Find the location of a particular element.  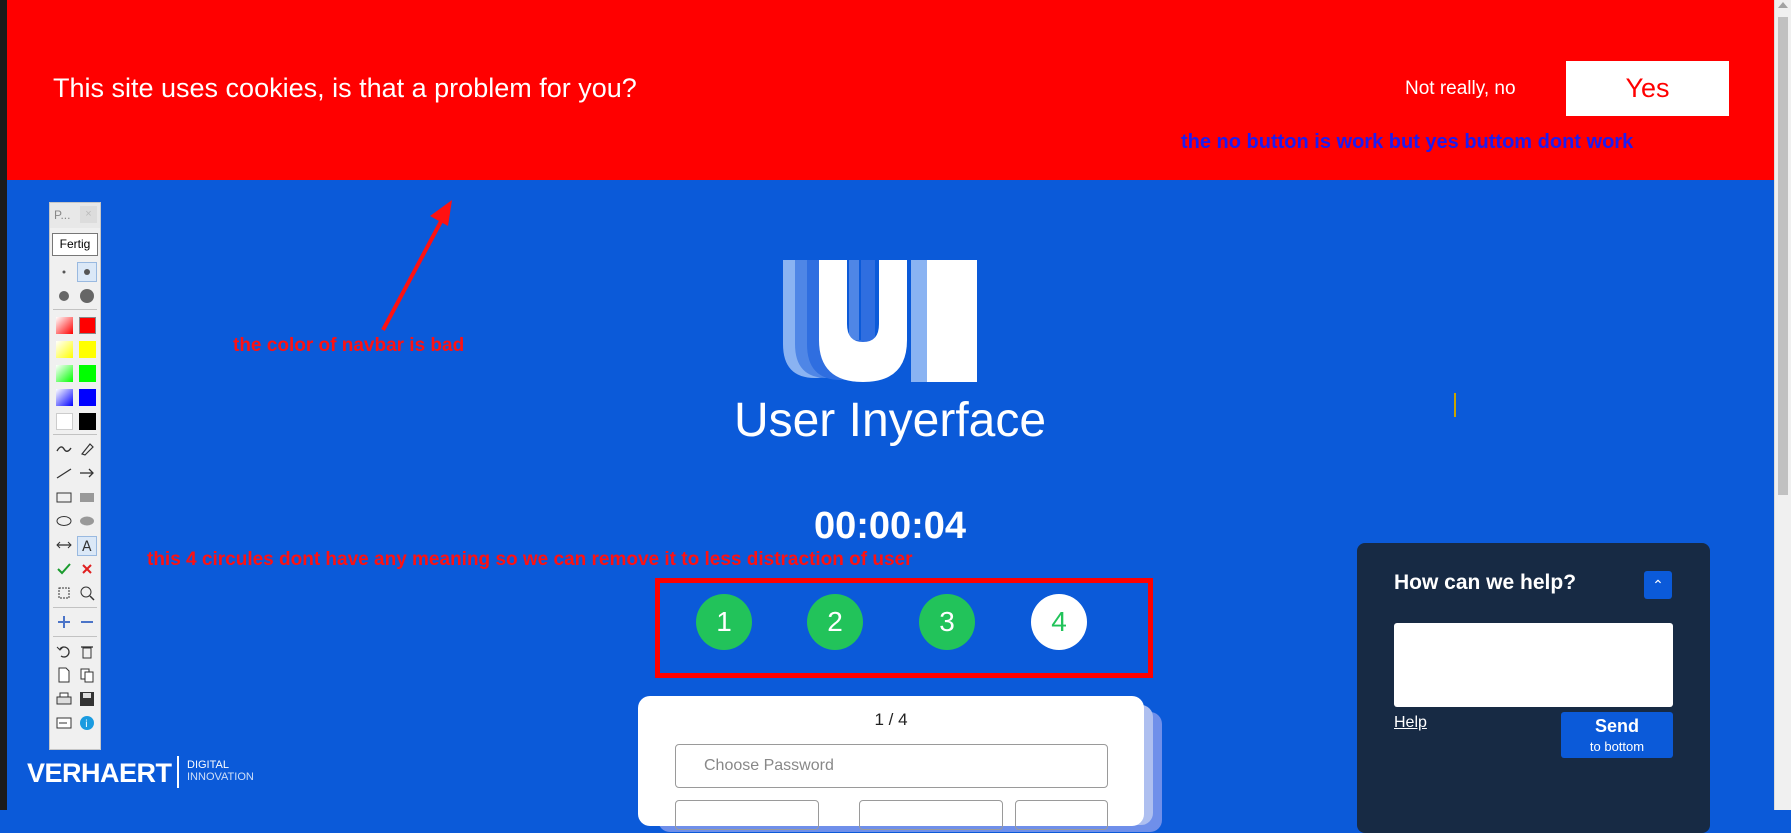

send-button: Send to bottom is located at coordinates (1617, 735).